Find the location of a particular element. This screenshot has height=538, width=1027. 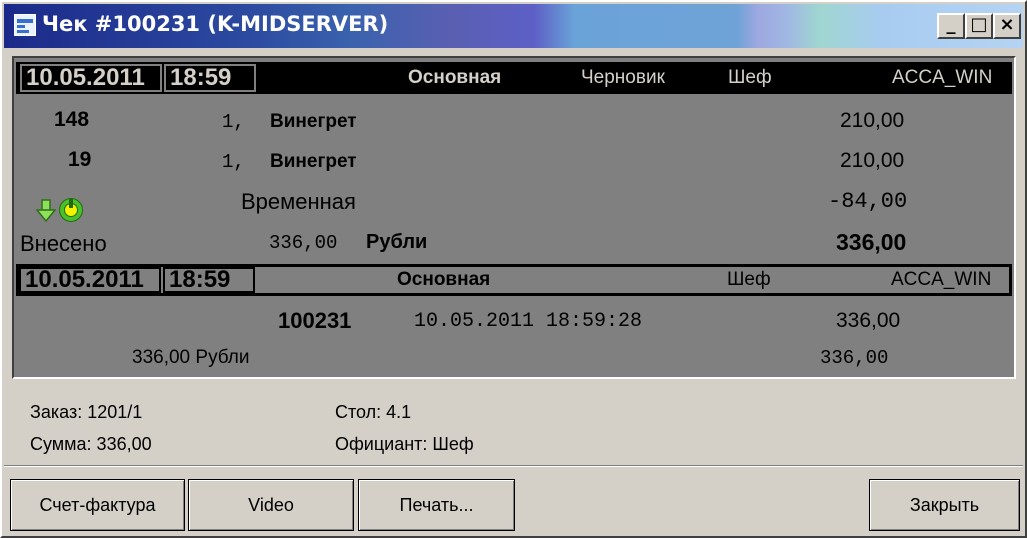

separator is located at coordinates (513, 466).